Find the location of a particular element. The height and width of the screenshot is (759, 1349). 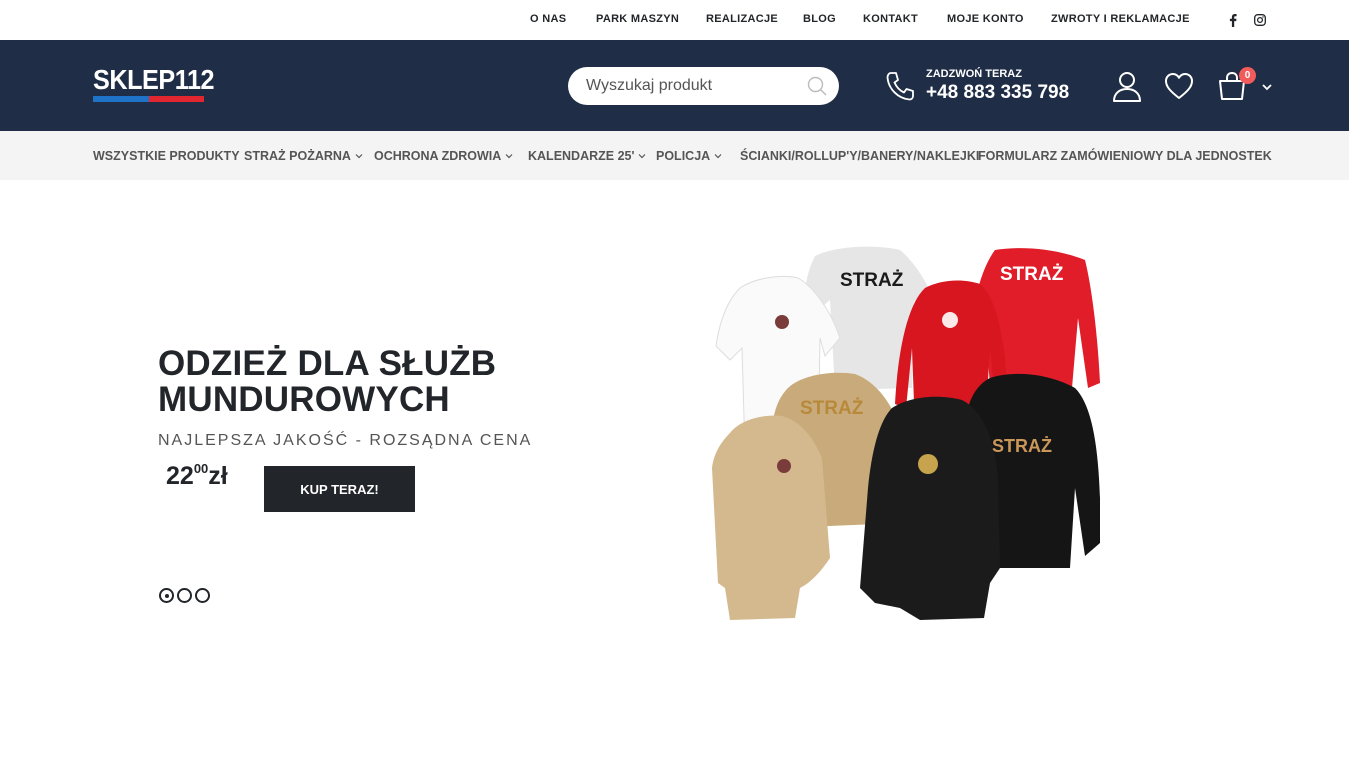

nav-item-straz-pozarna: STRAŻ POŻARNA is located at coordinates (303, 156).